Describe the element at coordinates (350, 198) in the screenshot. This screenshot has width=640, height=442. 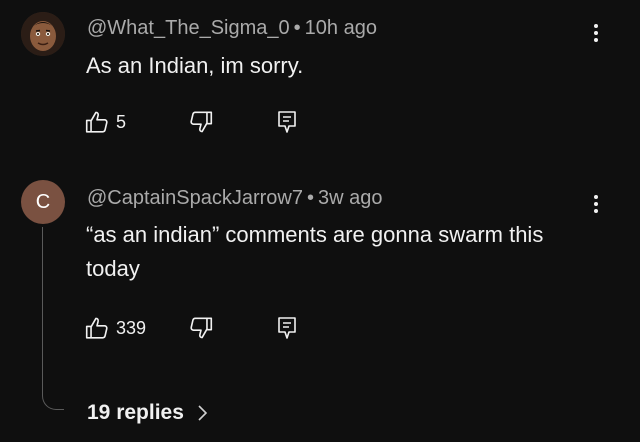
I see `comment-timestamp: 3w ago` at that location.